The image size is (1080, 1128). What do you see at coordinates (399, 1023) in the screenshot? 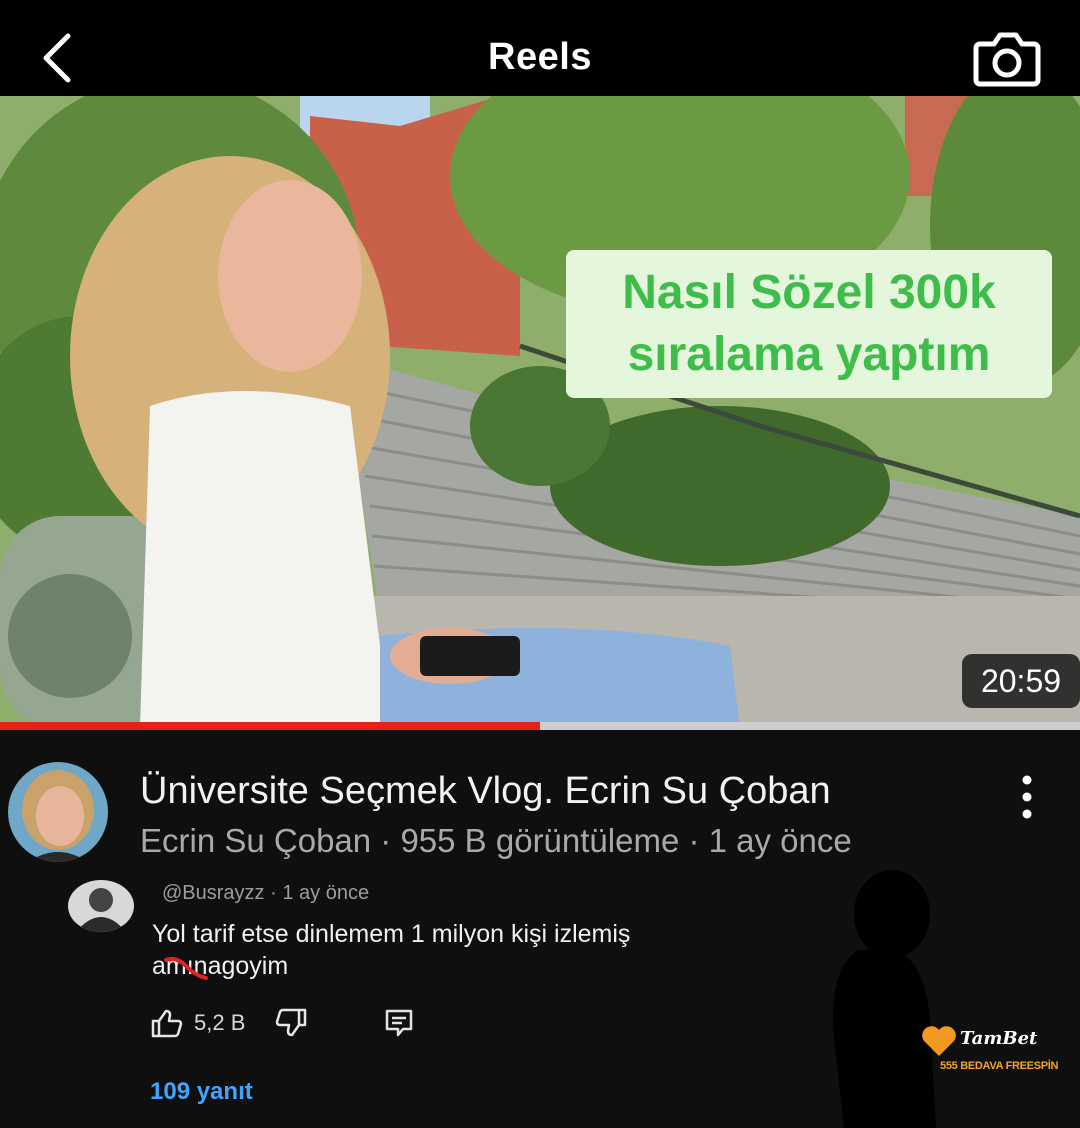
I see `reply-icon` at bounding box center [399, 1023].